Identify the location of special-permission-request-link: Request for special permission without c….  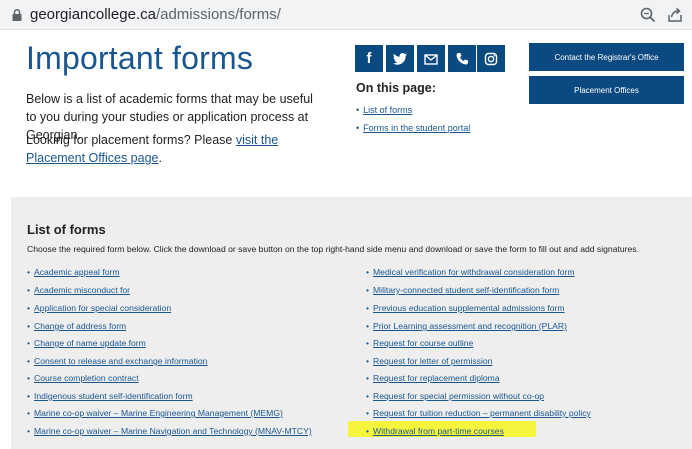
(458, 396).